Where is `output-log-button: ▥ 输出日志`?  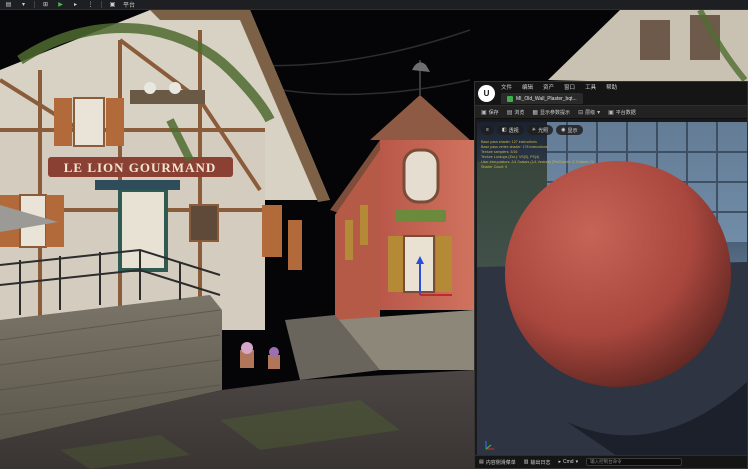 output-log-button: ▥ 输出日志 is located at coordinates (537, 462).